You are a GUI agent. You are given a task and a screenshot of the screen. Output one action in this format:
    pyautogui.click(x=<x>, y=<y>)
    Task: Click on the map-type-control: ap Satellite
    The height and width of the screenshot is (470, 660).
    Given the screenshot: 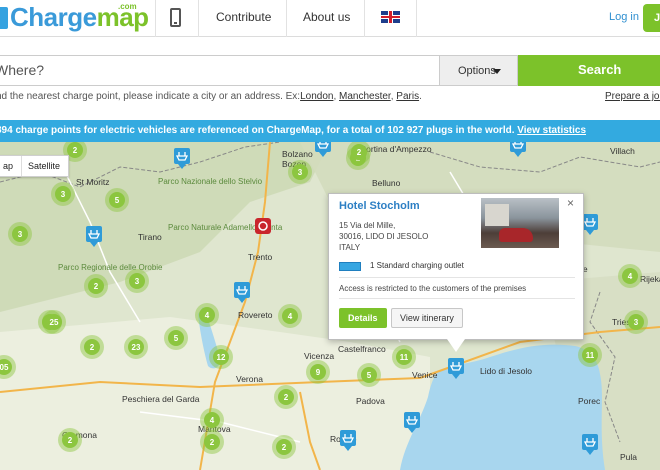 What is the action you would take?
    pyautogui.click(x=35, y=166)
    